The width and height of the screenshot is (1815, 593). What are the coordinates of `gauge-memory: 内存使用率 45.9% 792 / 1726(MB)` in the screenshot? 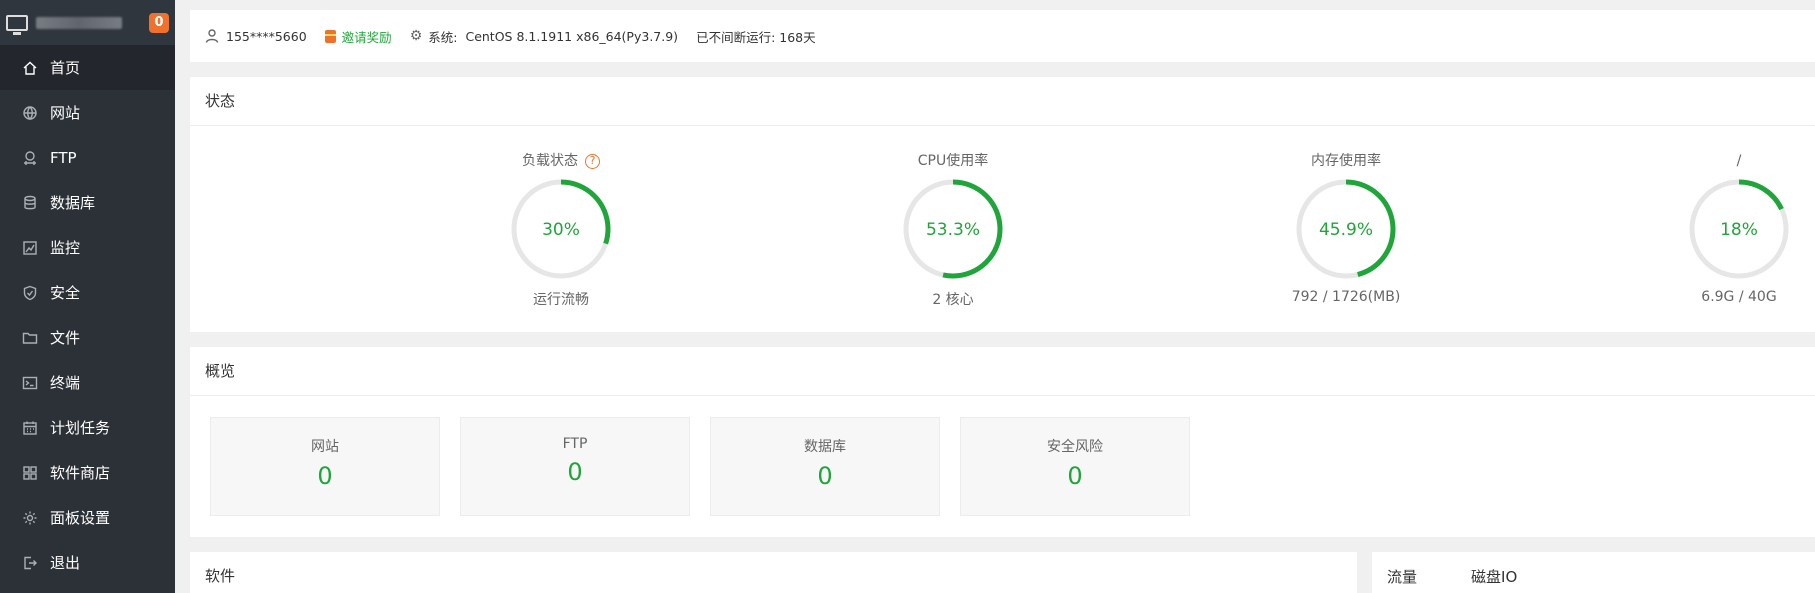 It's located at (1346, 228).